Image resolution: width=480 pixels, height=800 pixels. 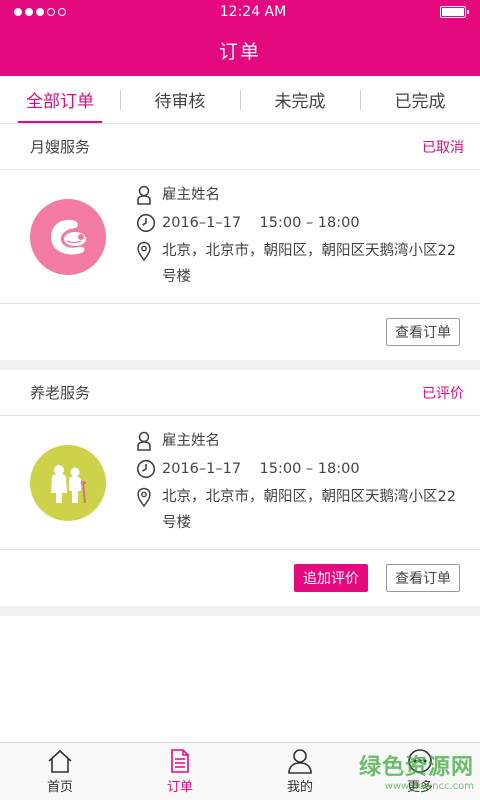 I want to click on nav-orders-label: 订单, so click(x=179, y=787).